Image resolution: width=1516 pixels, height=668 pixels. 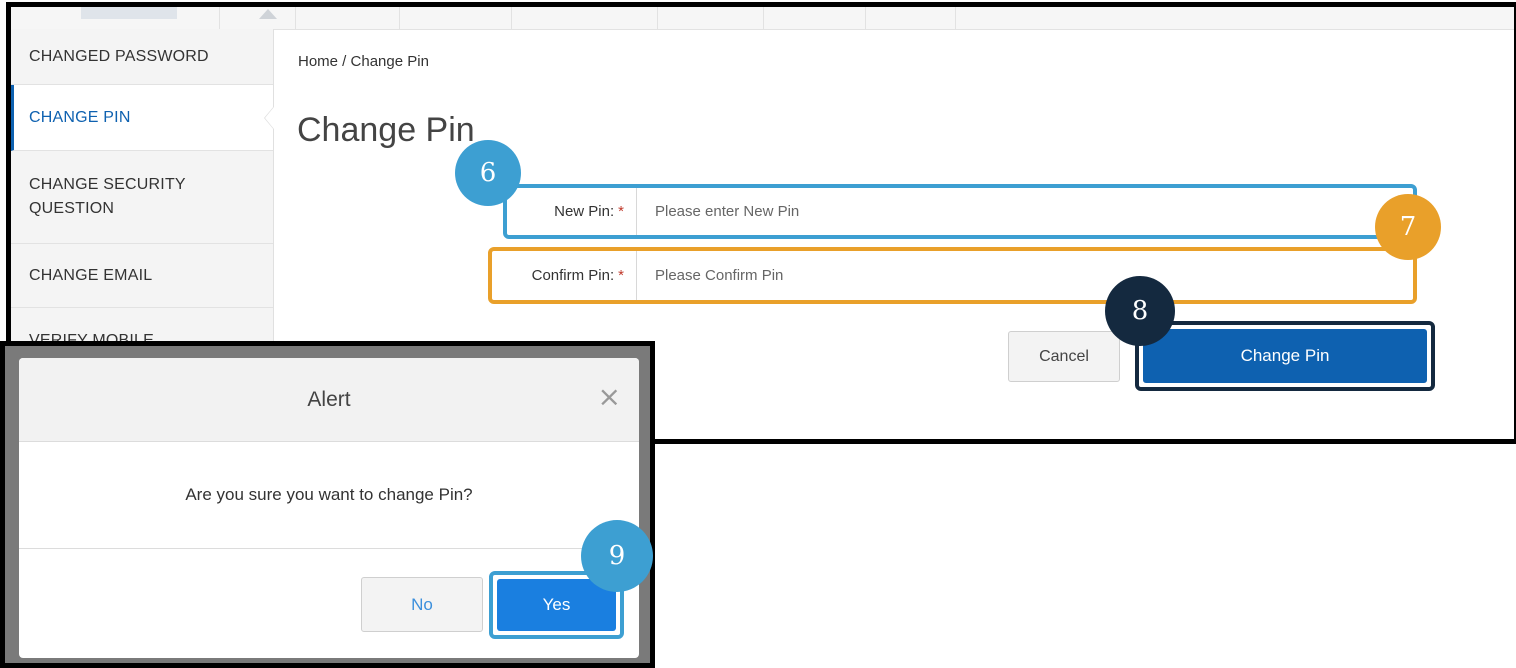 What do you see at coordinates (1408, 227) in the screenshot?
I see `callout-7-badge: 7` at bounding box center [1408, 227].